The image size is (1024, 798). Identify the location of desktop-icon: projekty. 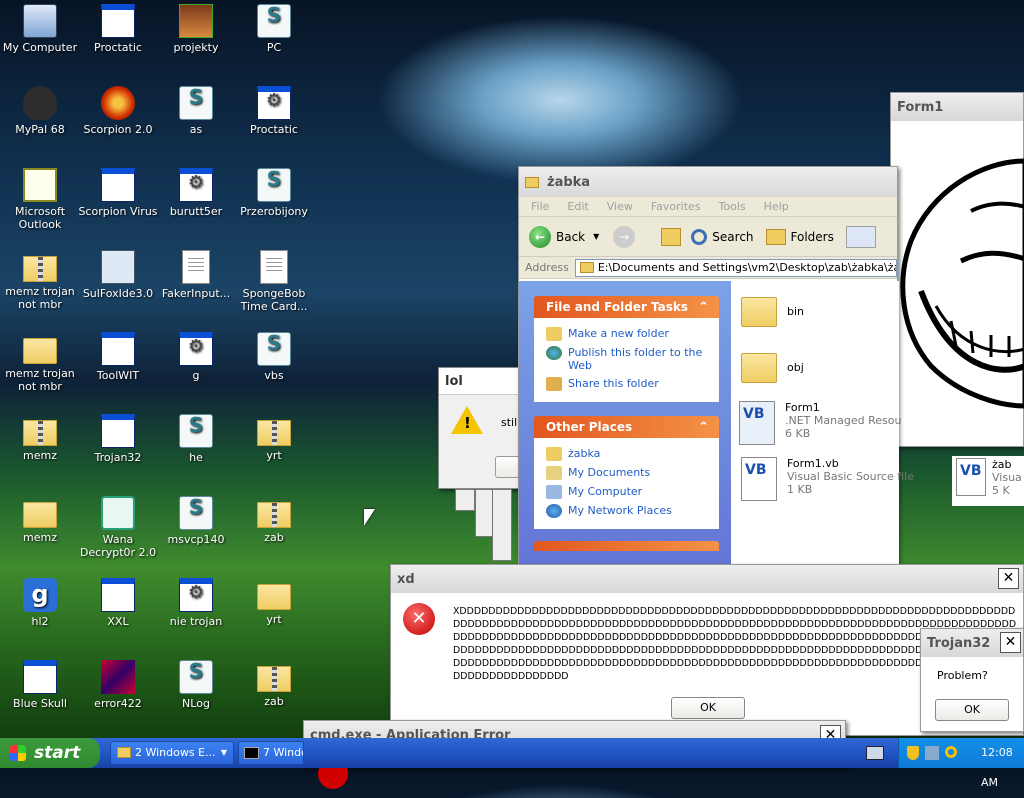
(196, 29).